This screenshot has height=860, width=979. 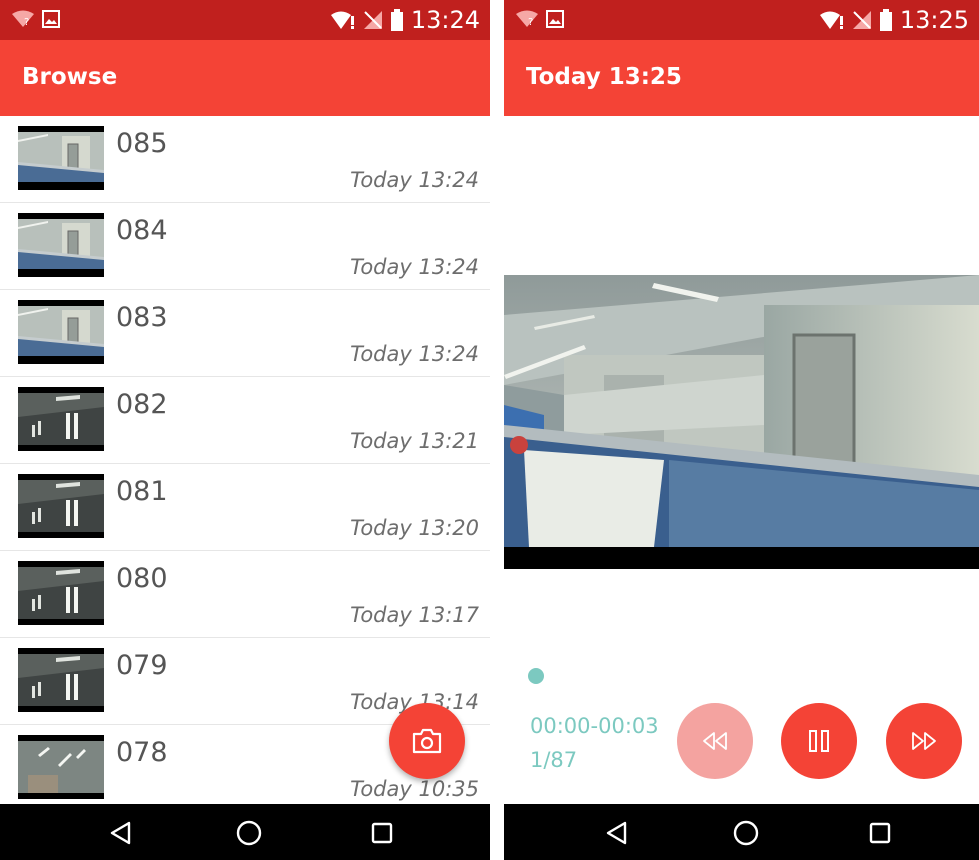 What do you see at coordinates (414, 789) in the screenshot?
I see `item-timestamp: Today 10:35` at bounding box center [414, 789].